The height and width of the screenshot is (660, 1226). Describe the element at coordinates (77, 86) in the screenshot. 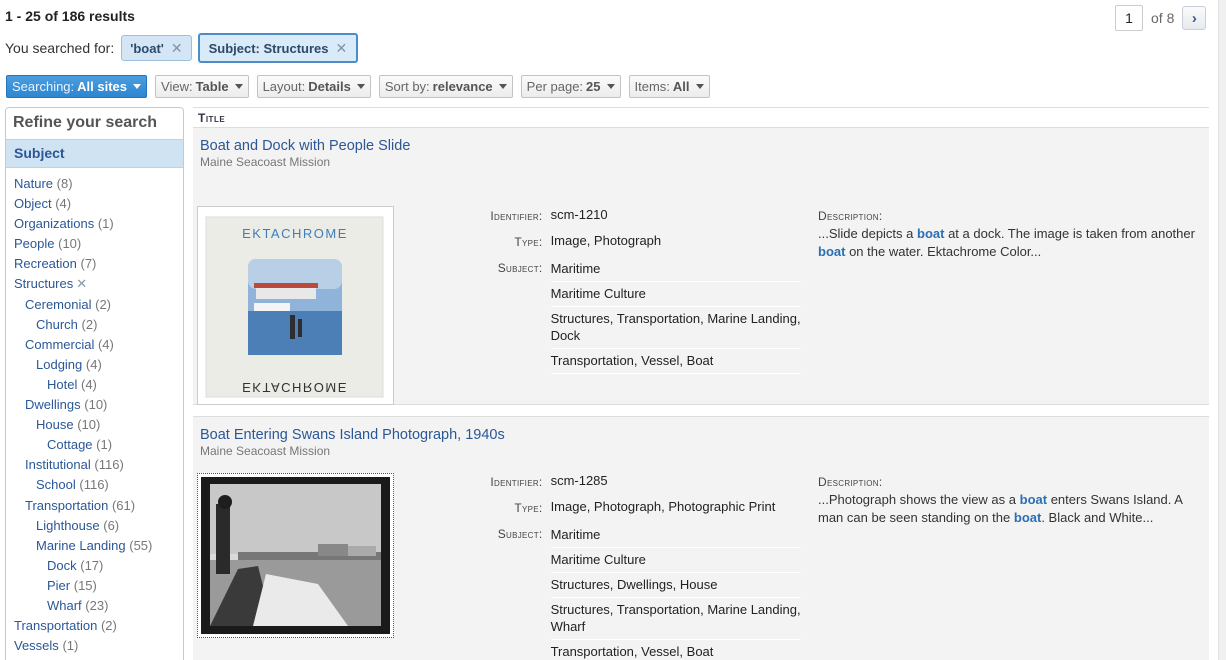

I see `searching-dropdown: Searching: All sites` at that location.